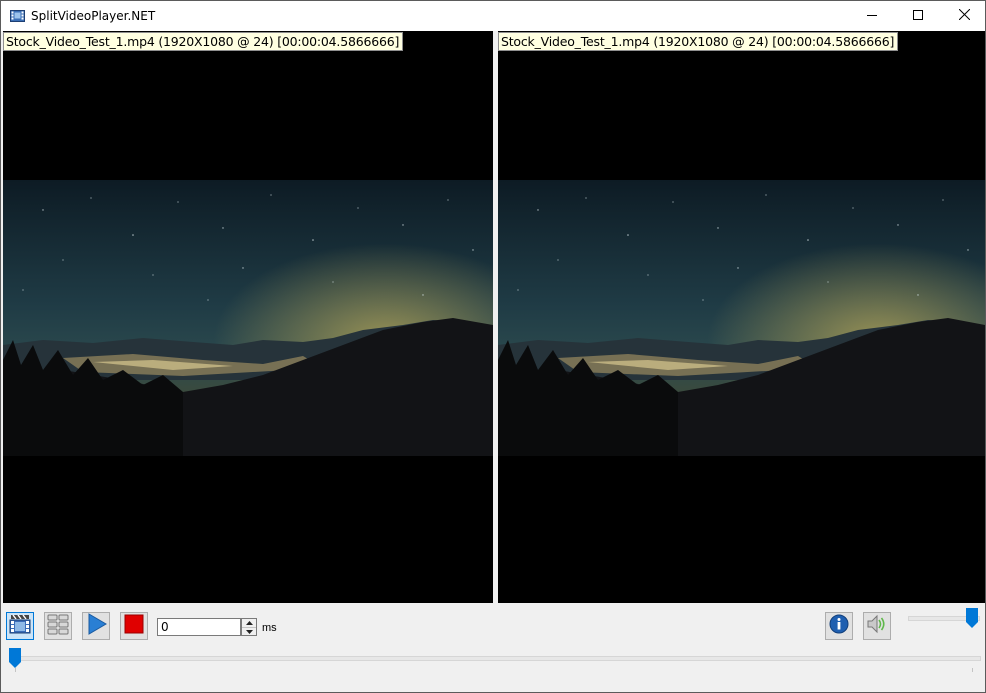 The width and height of the screenshot is (986, 693). I want to click on close-button, so click(963, 16).